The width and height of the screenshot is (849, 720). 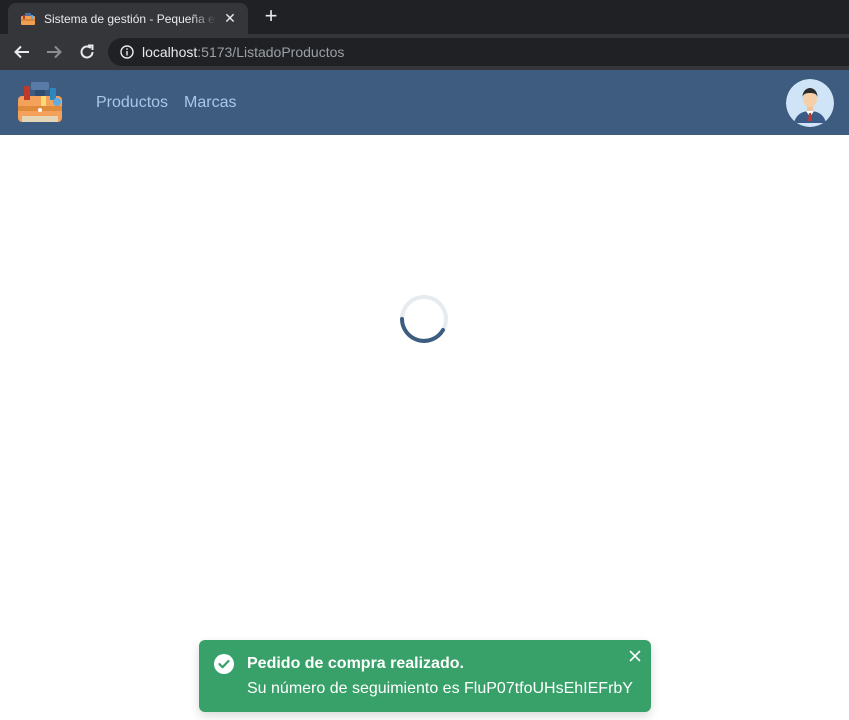 What do you see at coordinates (28, 18) in the screenshot?
I see `toolbox-favicon-icon` at bounding box center [28, 18].